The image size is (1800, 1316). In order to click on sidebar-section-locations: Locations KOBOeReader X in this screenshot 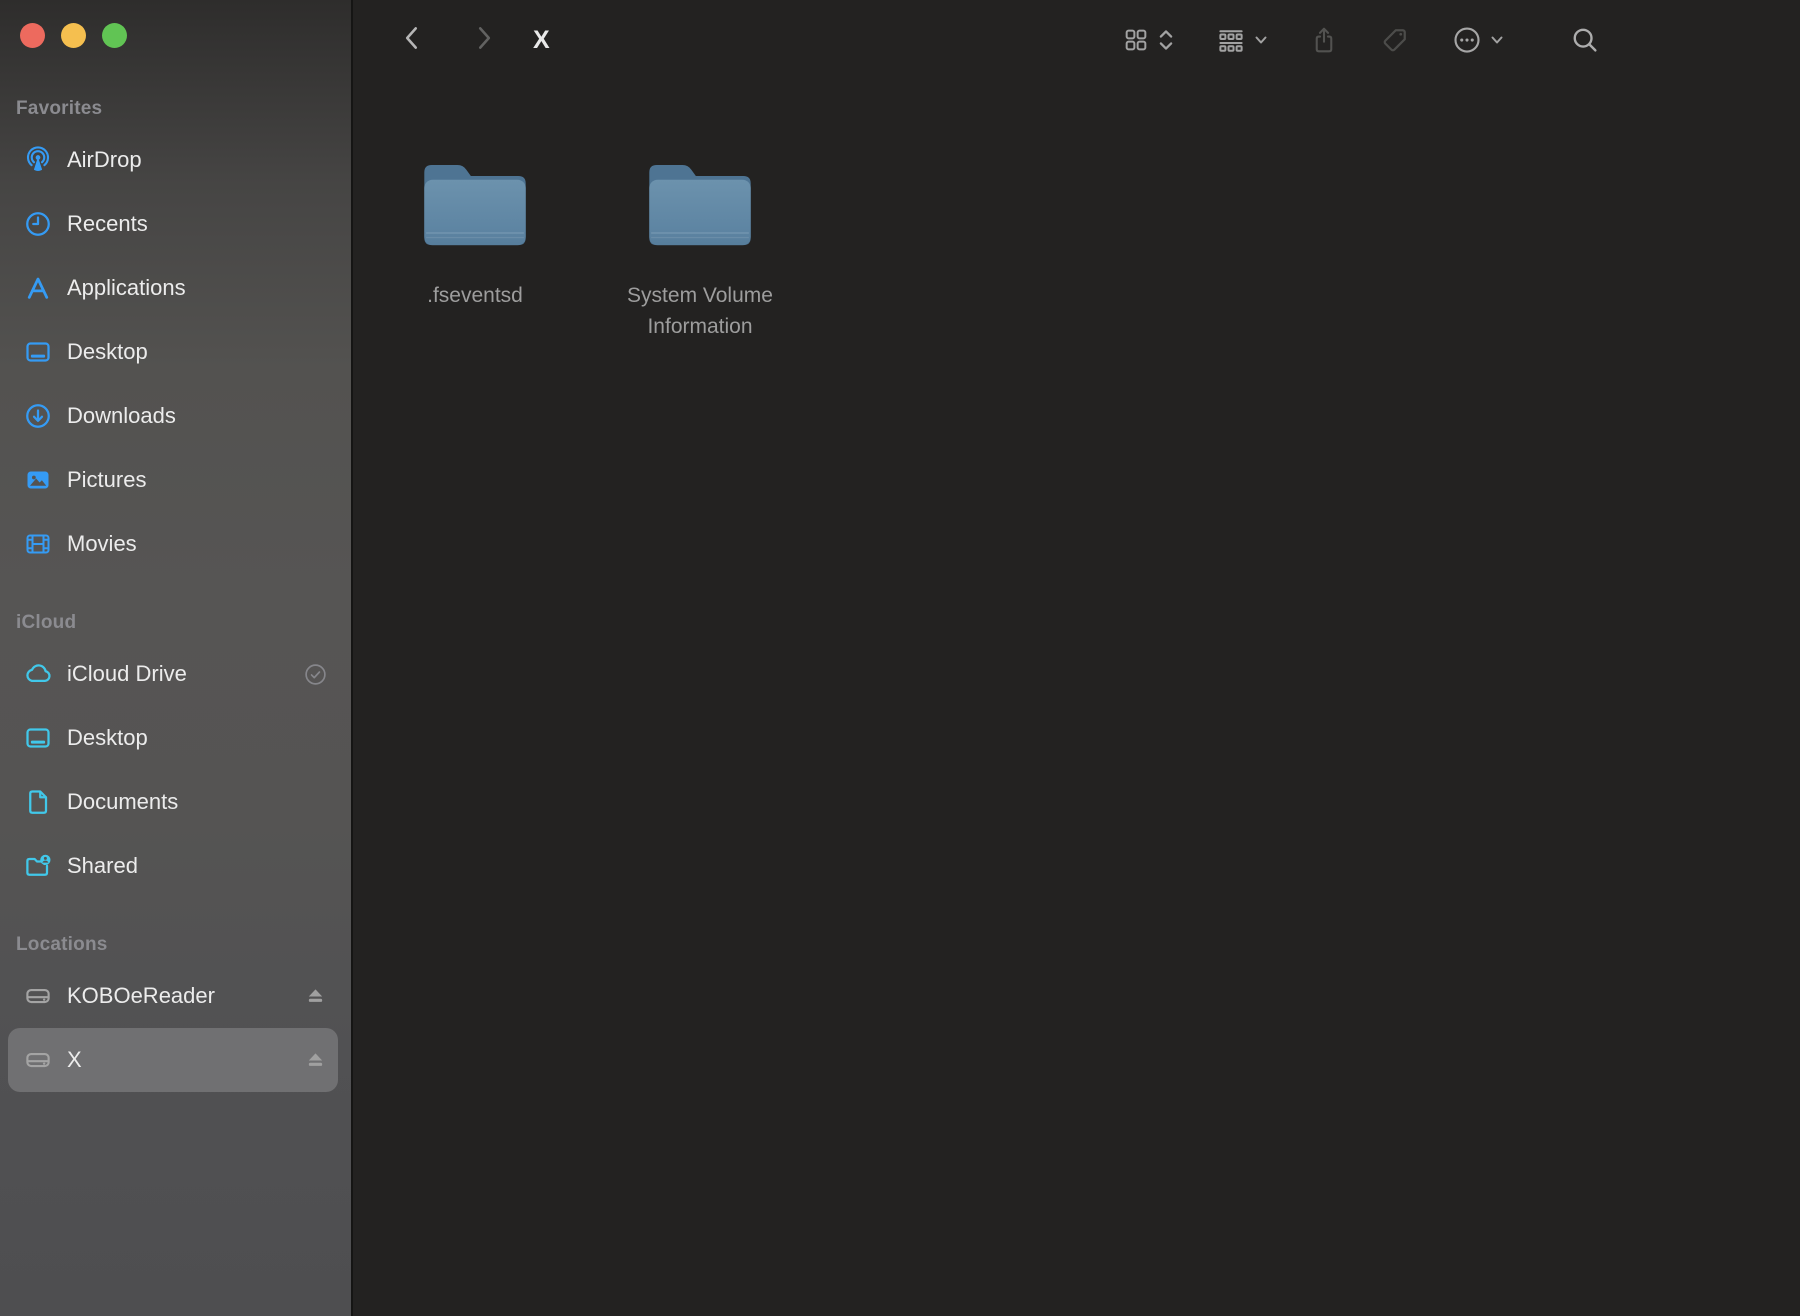, I will do `click(175, 1013)`.